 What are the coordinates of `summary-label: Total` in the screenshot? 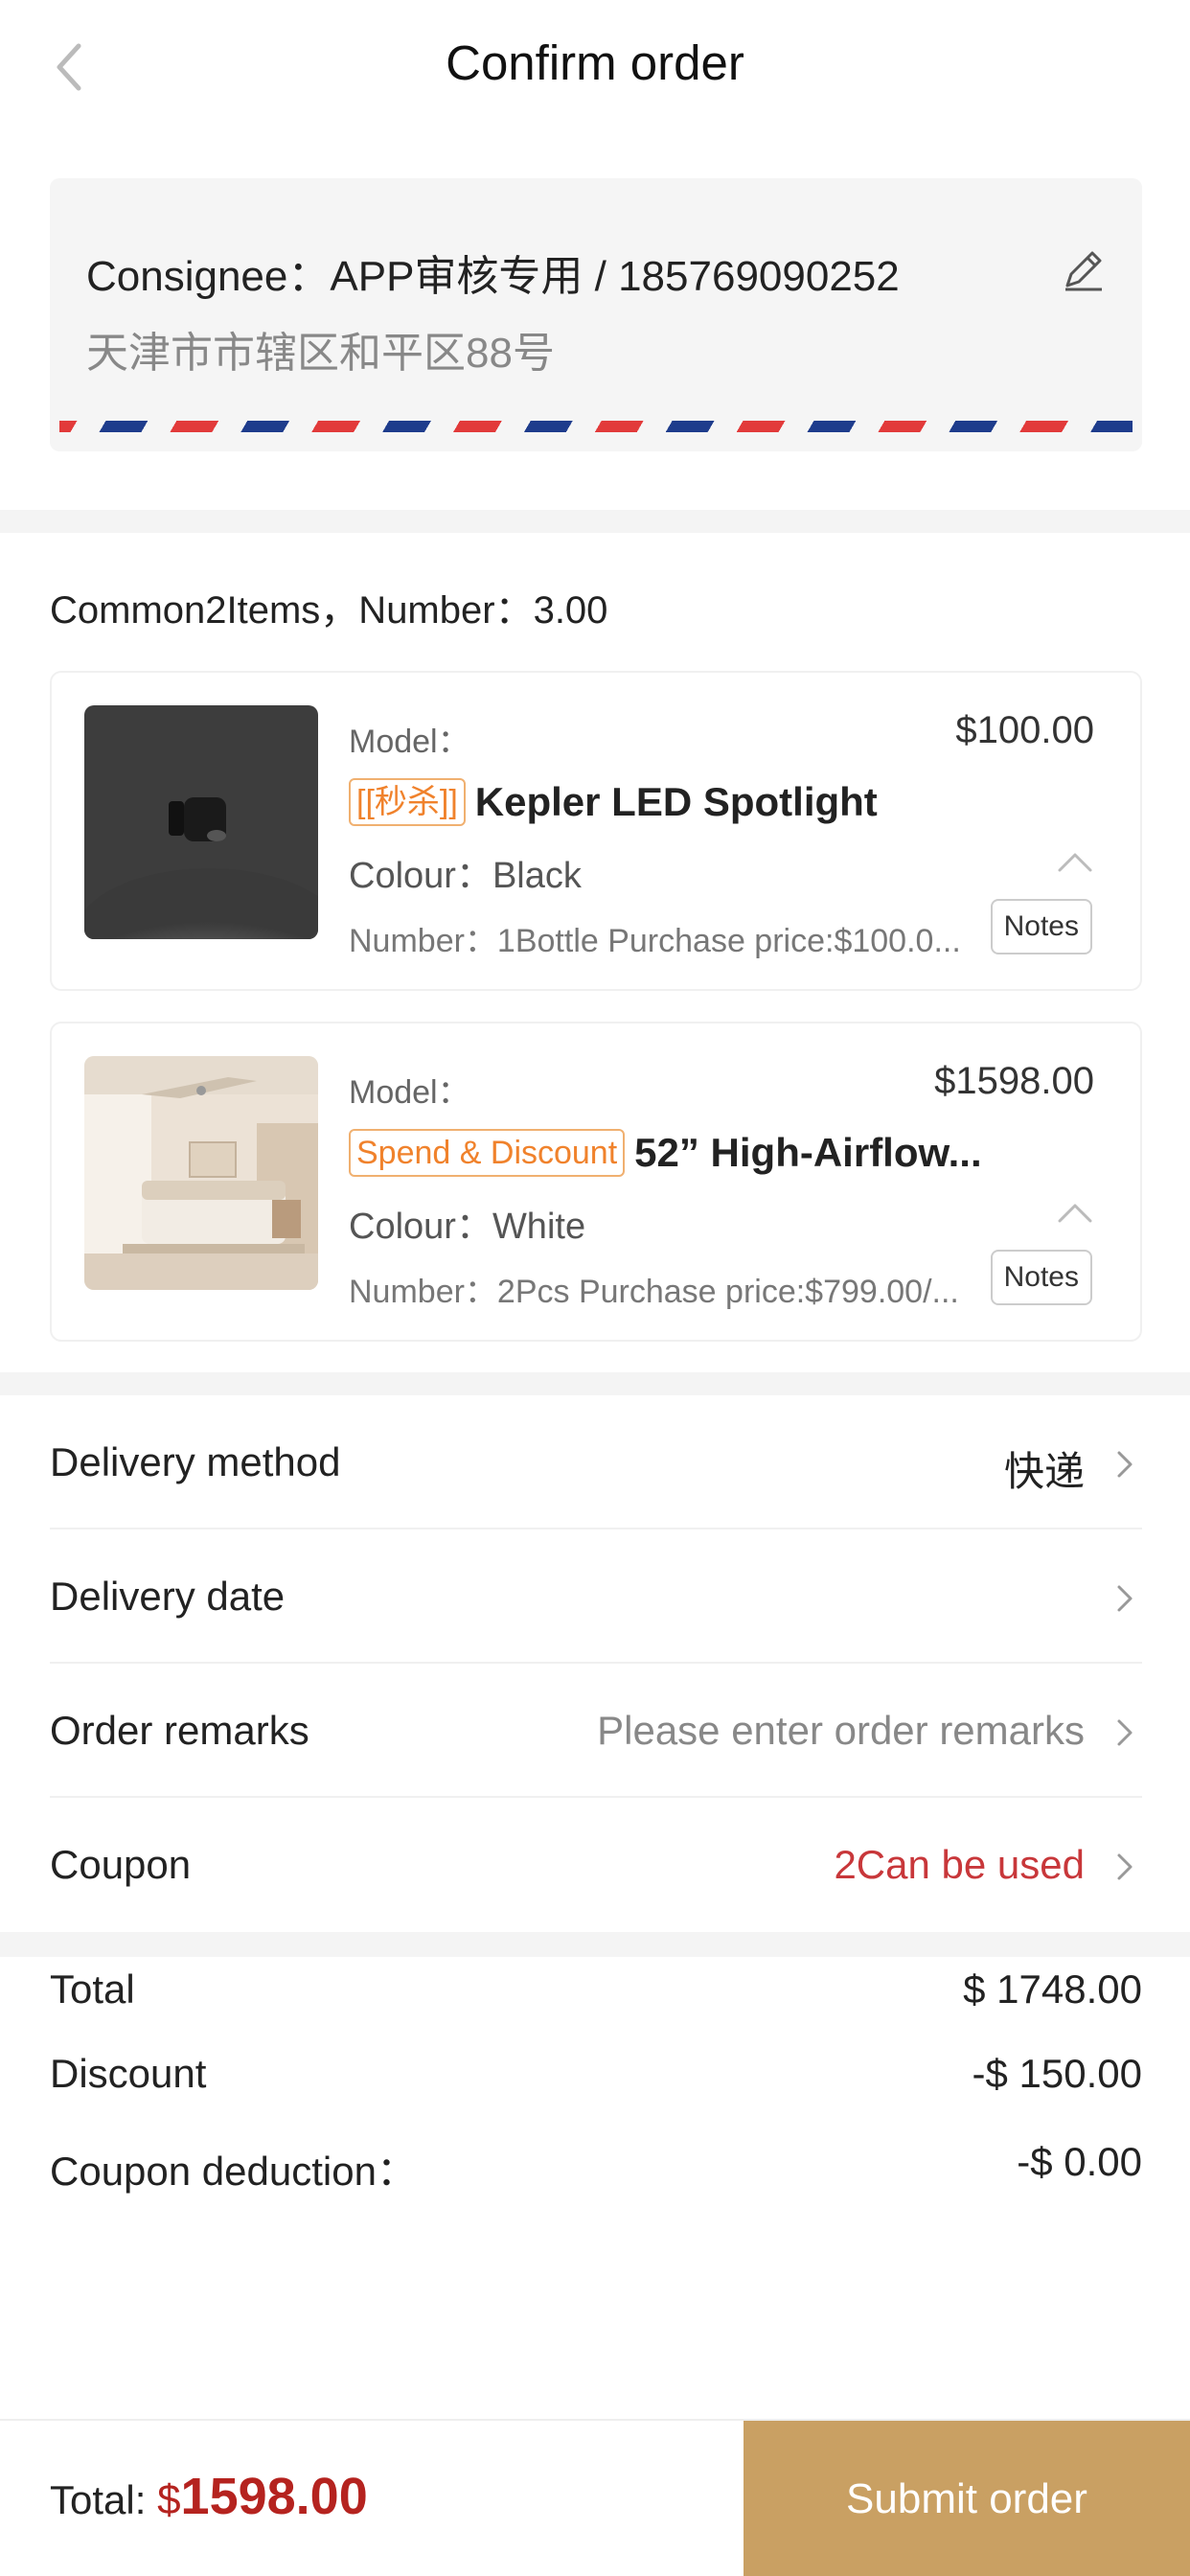 It's located at (93, 1989).